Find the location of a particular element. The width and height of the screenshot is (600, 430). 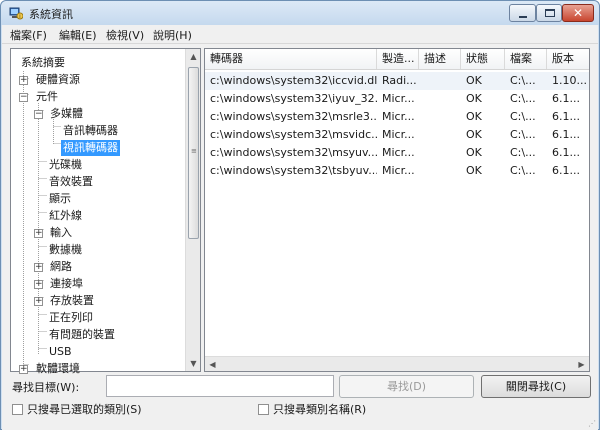

column-header-codec: 轉碼器 is located at coordinates (291, 59).